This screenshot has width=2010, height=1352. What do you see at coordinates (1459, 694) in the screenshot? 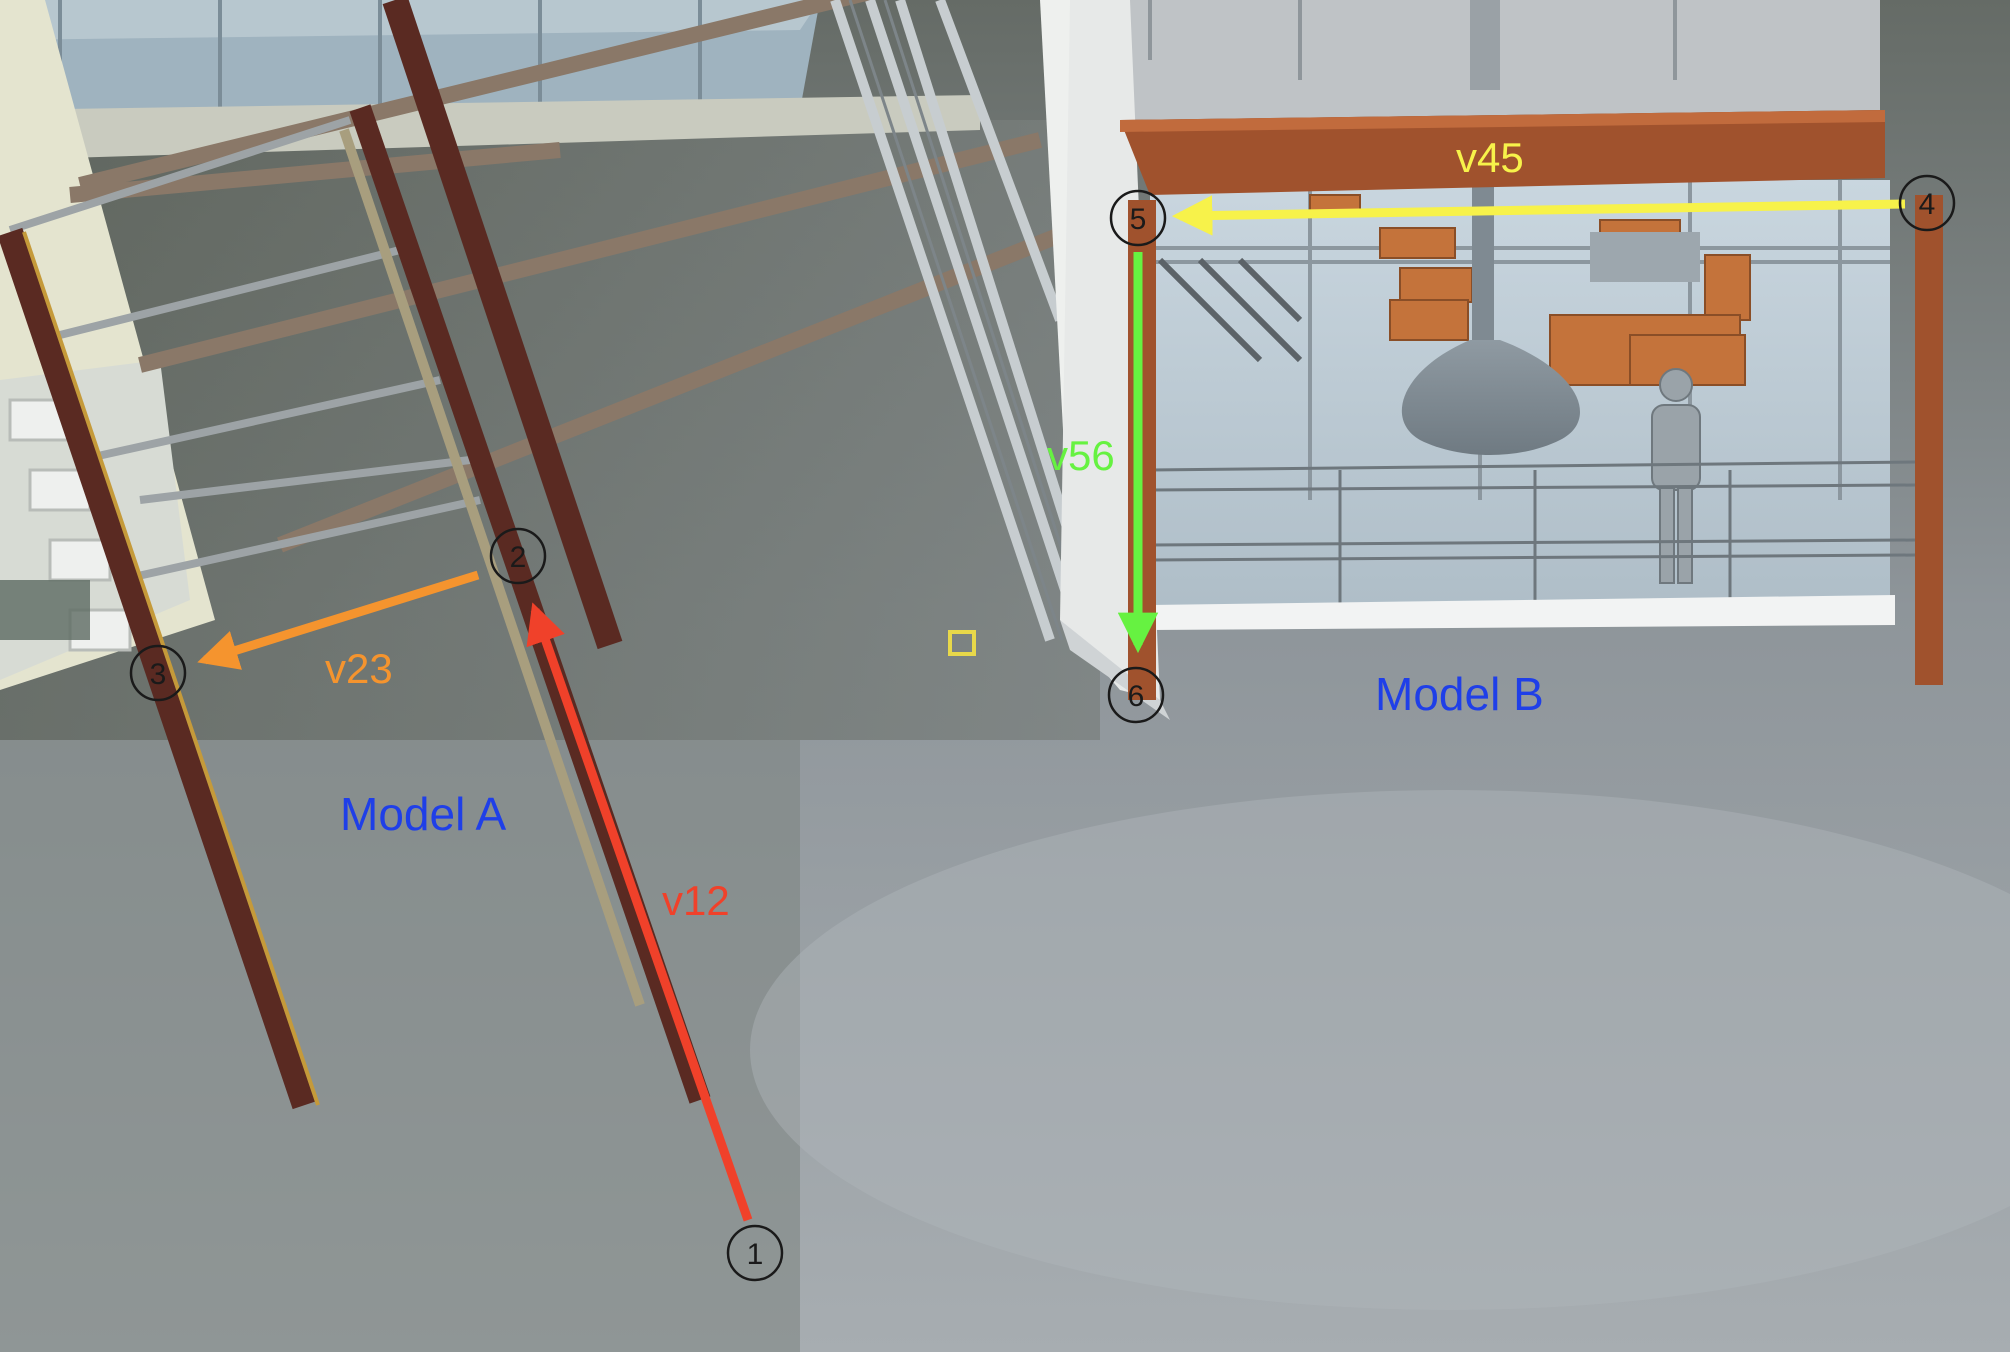
I see `model-b-label: Model B` at bounding box center [1459, 694].